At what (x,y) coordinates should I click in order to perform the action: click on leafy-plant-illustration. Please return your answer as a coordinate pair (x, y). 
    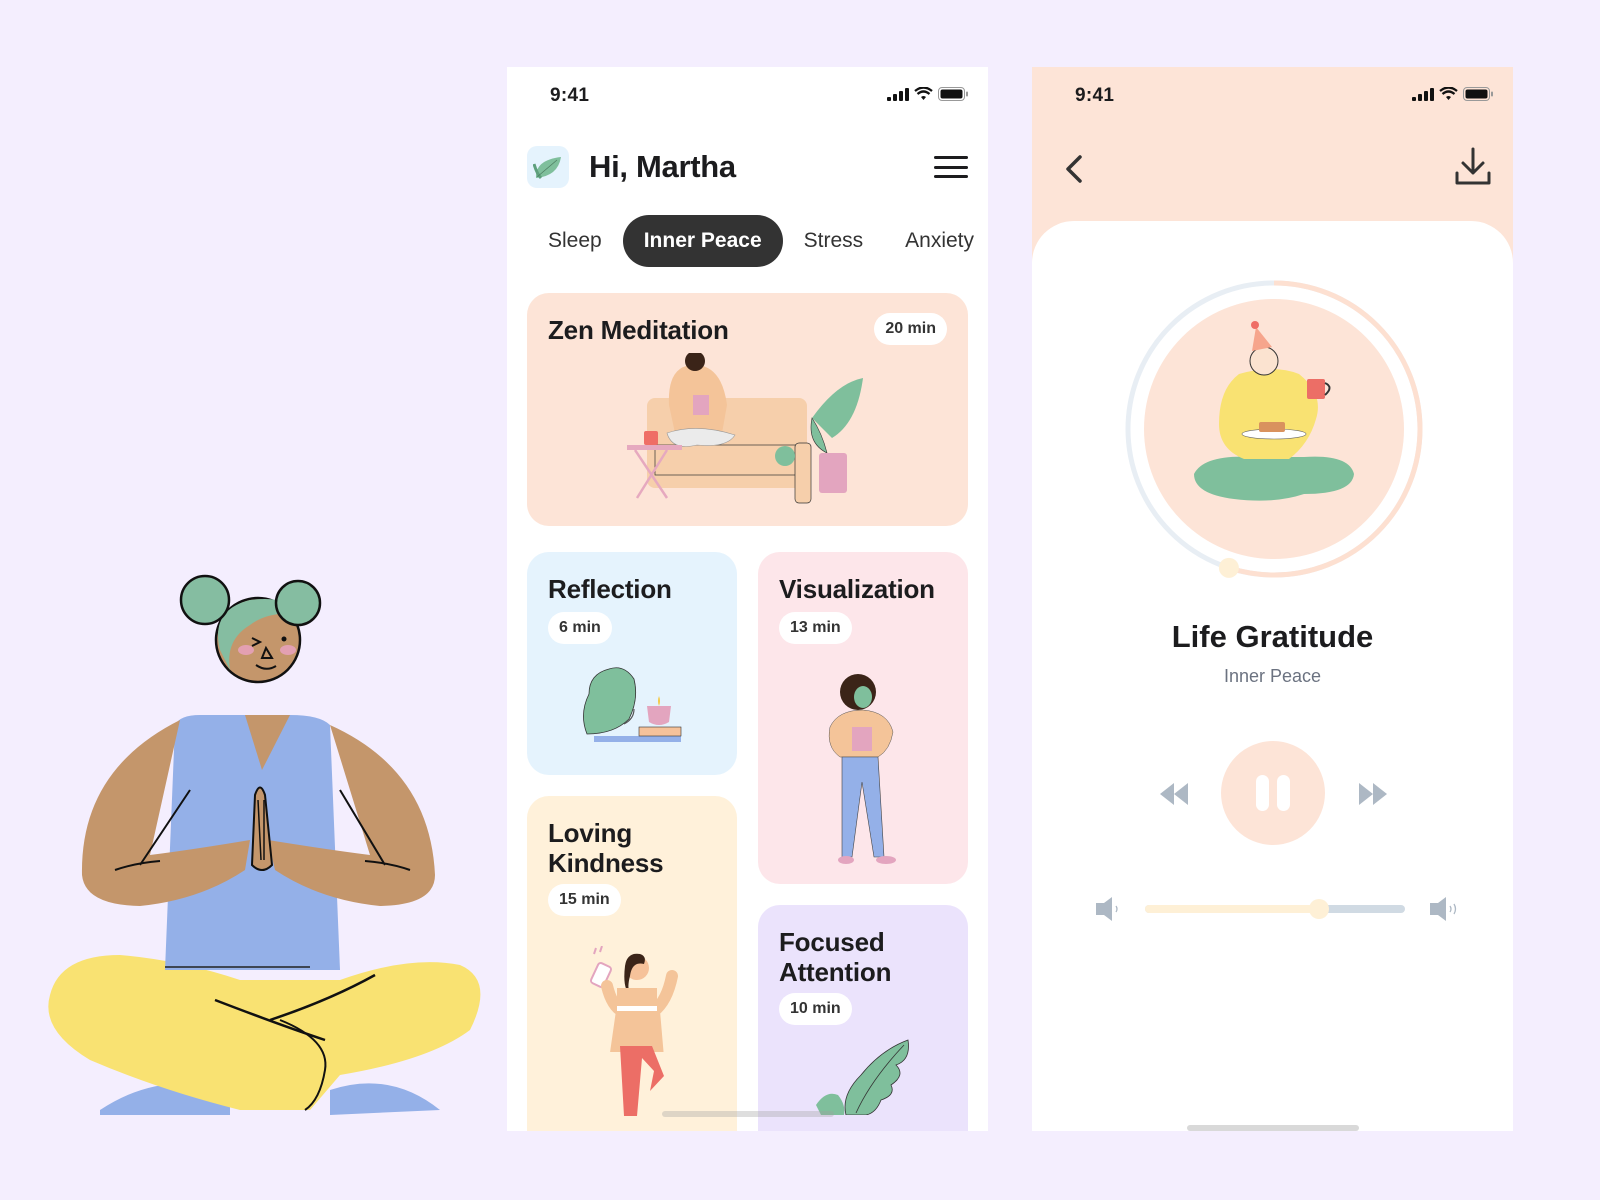
    Looking at the image, I should click on (862, 1077).